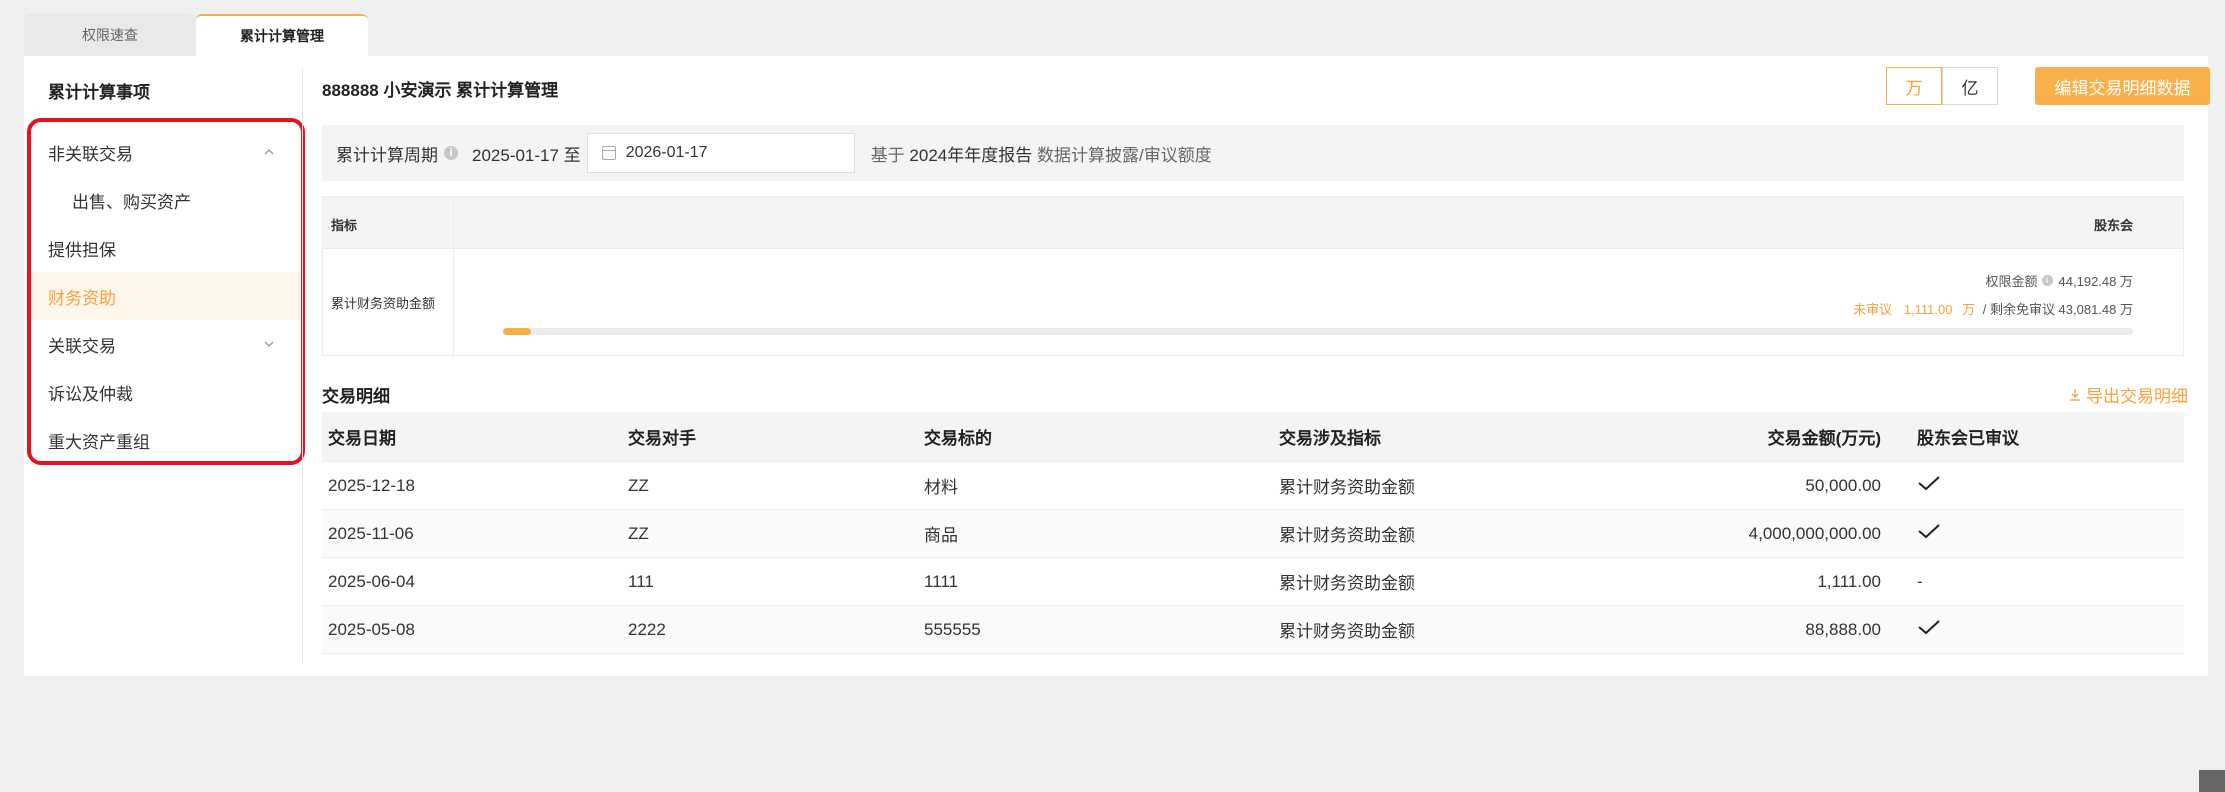 This screenshot has width=2225, height=792. Describe the element at coordinates (163, 392) in the screenshot. I see `sidebar-item-litigation: 诉讼及仲裁` at that location.